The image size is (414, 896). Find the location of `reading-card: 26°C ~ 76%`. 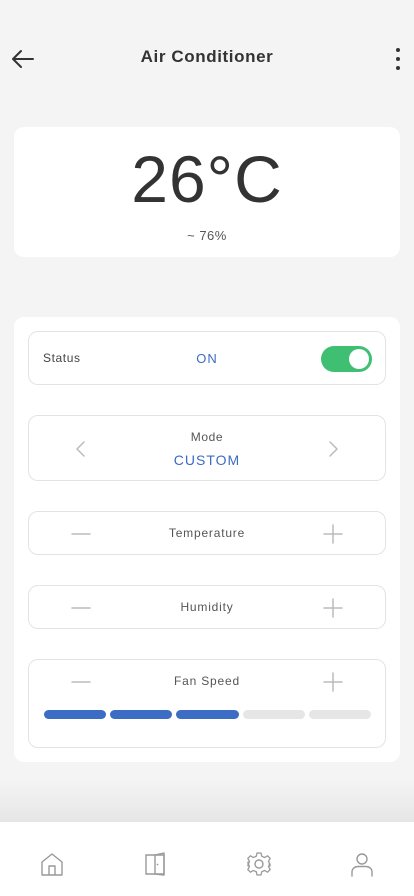

reading-card: 26°C ~ 76% is located at coordinates (207, 192).